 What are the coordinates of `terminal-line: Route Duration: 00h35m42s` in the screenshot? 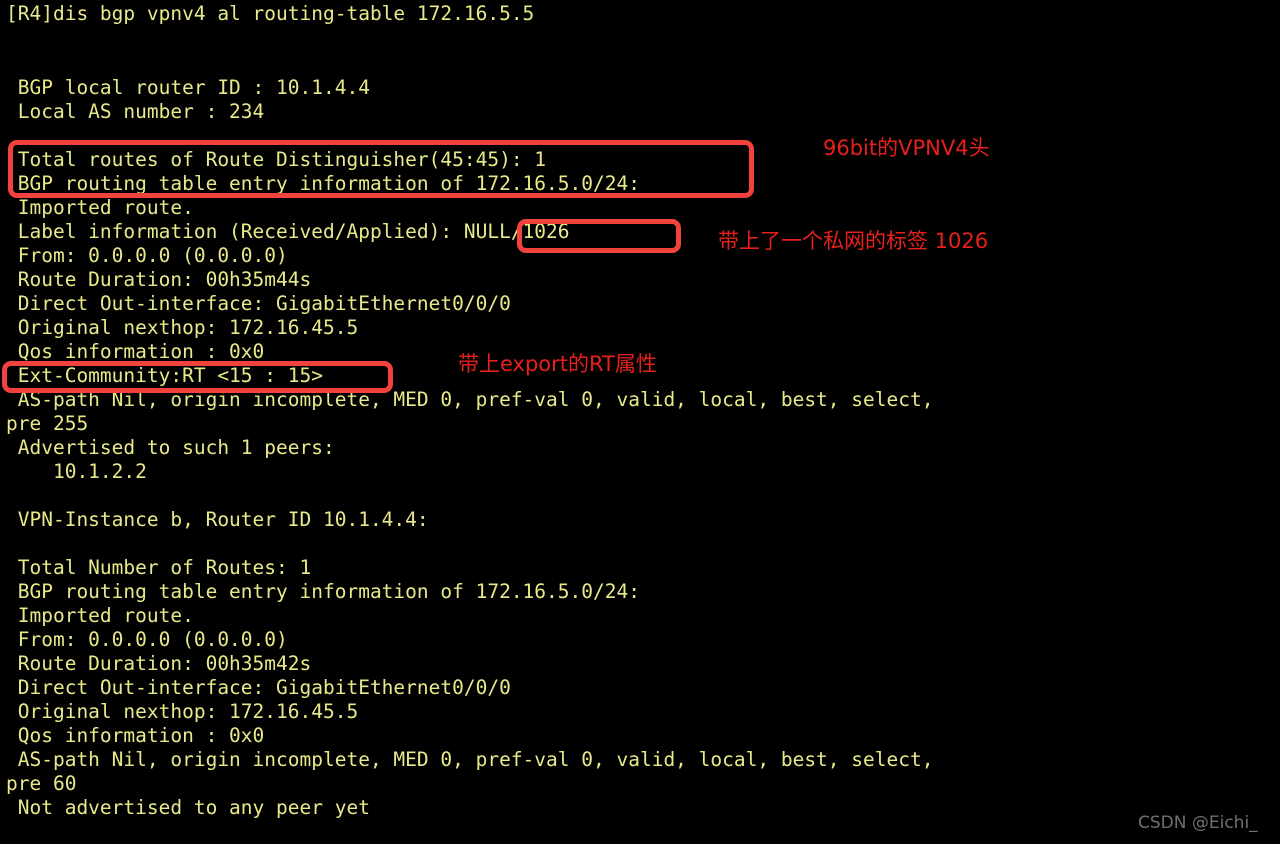 It's located at (159, 663).